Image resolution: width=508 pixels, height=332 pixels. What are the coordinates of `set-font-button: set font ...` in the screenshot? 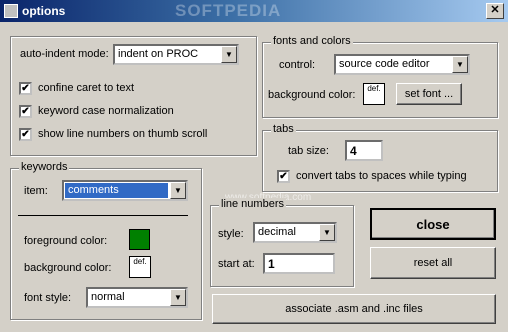 It's located at (429, 94).